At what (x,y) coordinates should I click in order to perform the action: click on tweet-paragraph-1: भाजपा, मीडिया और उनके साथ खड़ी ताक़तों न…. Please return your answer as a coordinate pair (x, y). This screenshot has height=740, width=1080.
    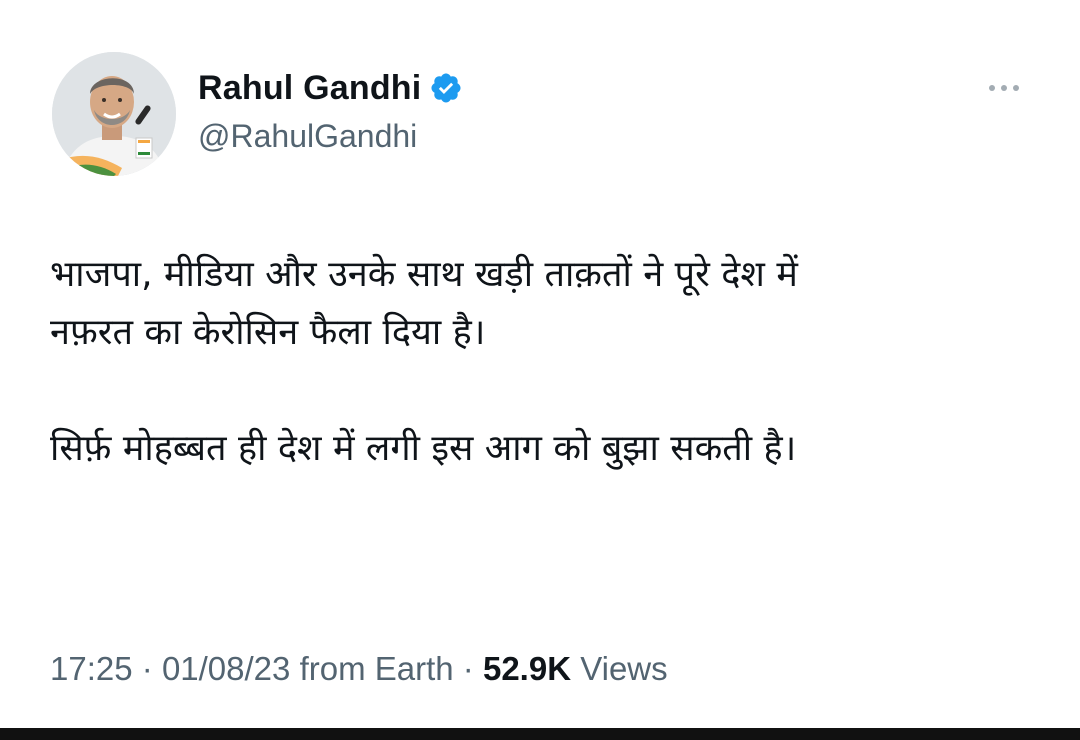
    Looking at the image, I should click on (540, 304).